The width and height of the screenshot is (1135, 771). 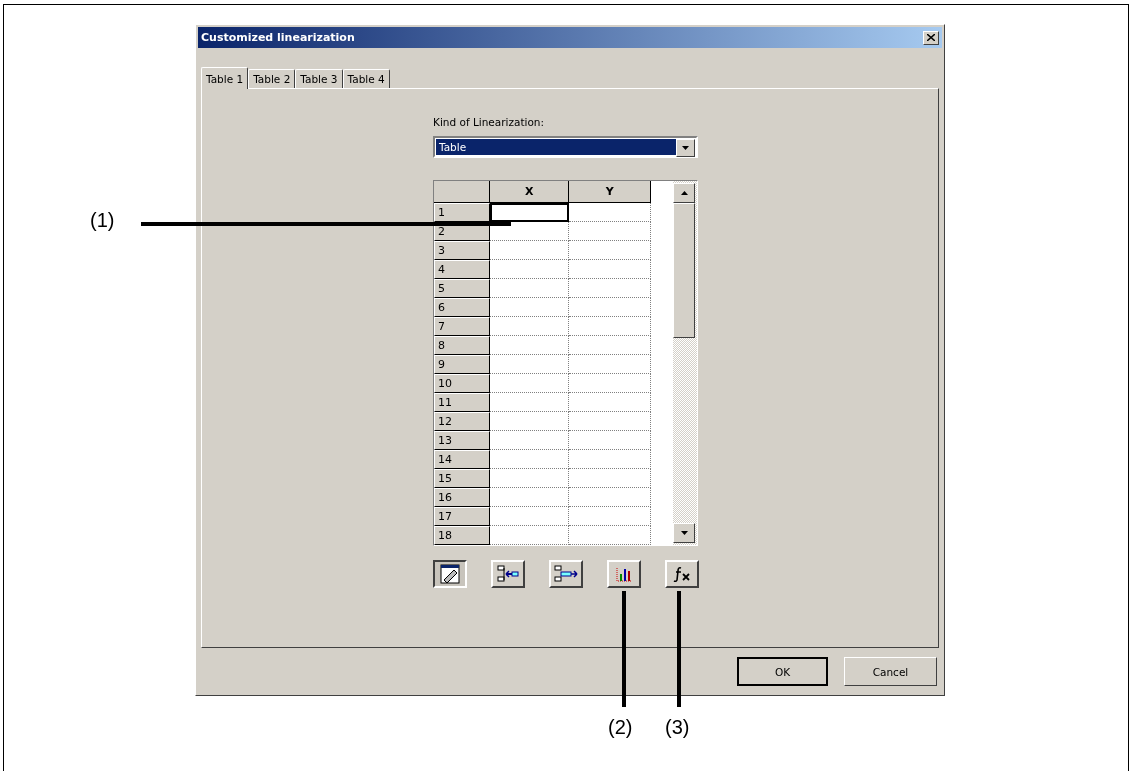 I want to click on row-header: 3, so click(x=462, y=250).